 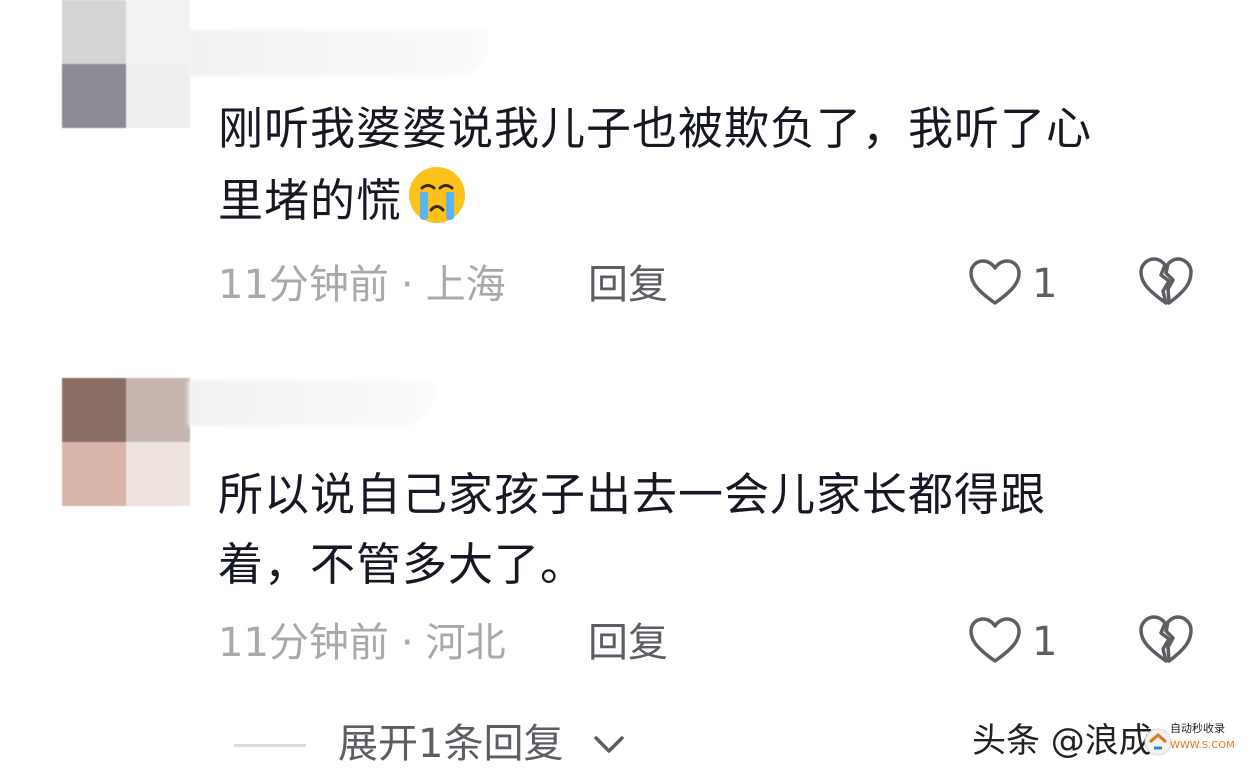 What do you see at coordinates (310, 200) in the screenshot?
I see `comment-text-line: 里堵的慌` at bounding box center [310, 200].